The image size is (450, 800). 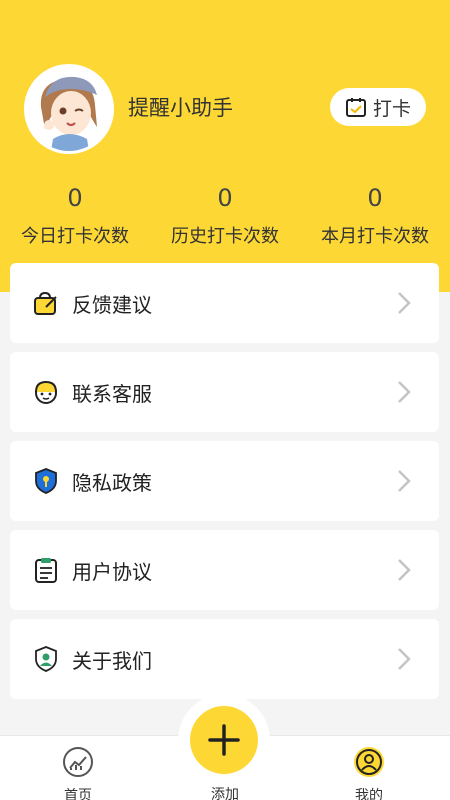 What do you see at coordinates (369, 794) in the screenshot?
I see `tab-mine-label: 我的` at bounding box center [369, 794].